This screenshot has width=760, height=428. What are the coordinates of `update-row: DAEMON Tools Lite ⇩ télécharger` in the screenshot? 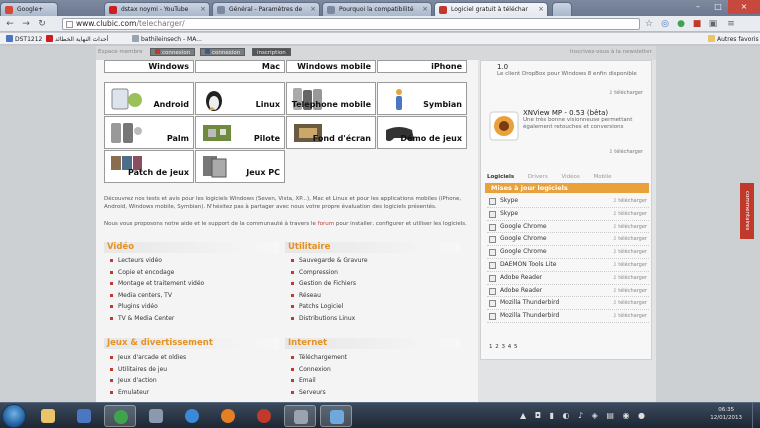 It's located at (568, 265).